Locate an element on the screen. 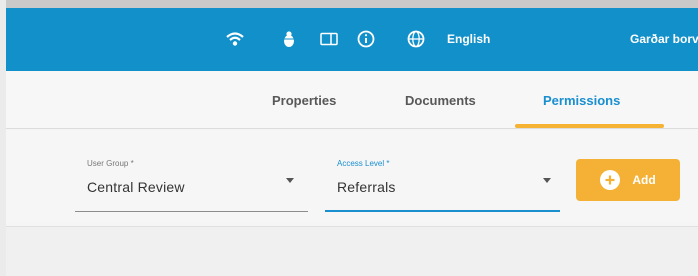 The width and height of the screenshot is (698, 276). tab-properties: Properties is located at coordinates (304, 100).